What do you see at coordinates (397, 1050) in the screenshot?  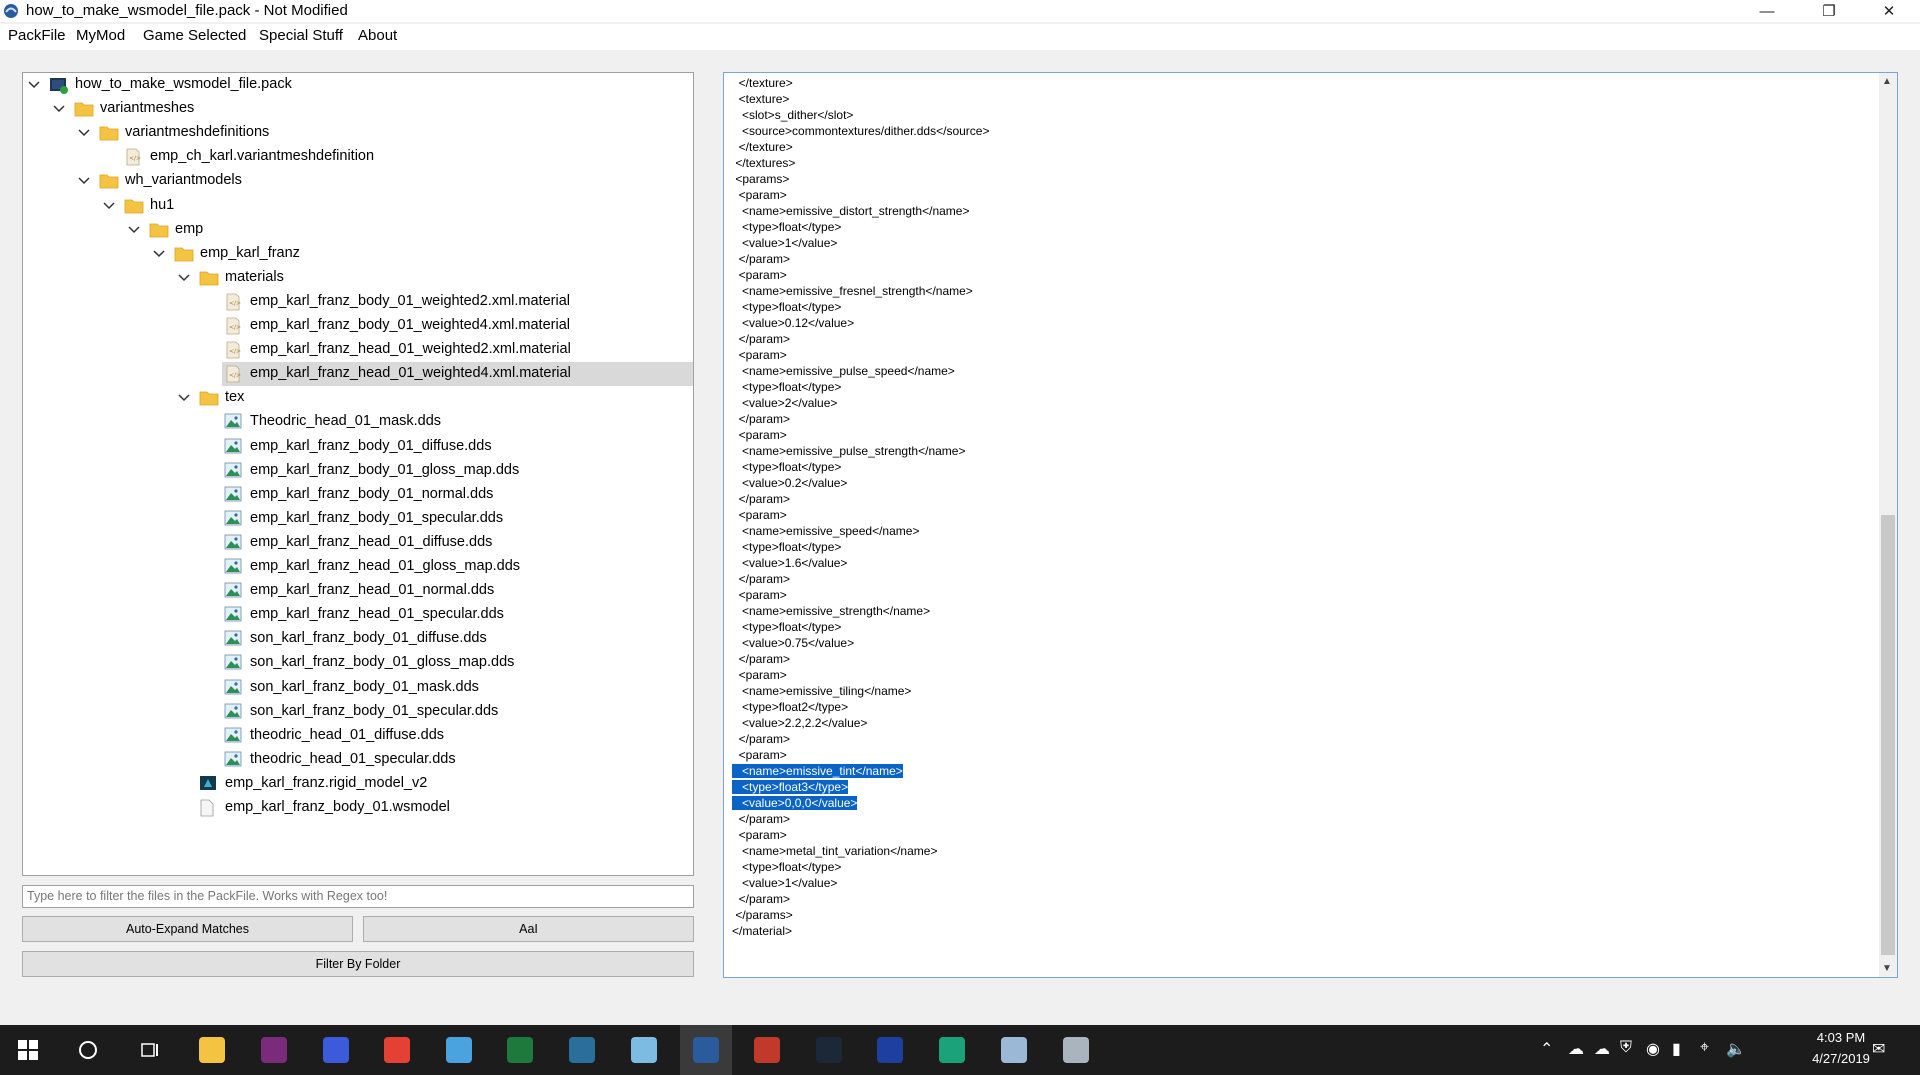 I see `chrome-icon` at bounding box center [397, 1050].